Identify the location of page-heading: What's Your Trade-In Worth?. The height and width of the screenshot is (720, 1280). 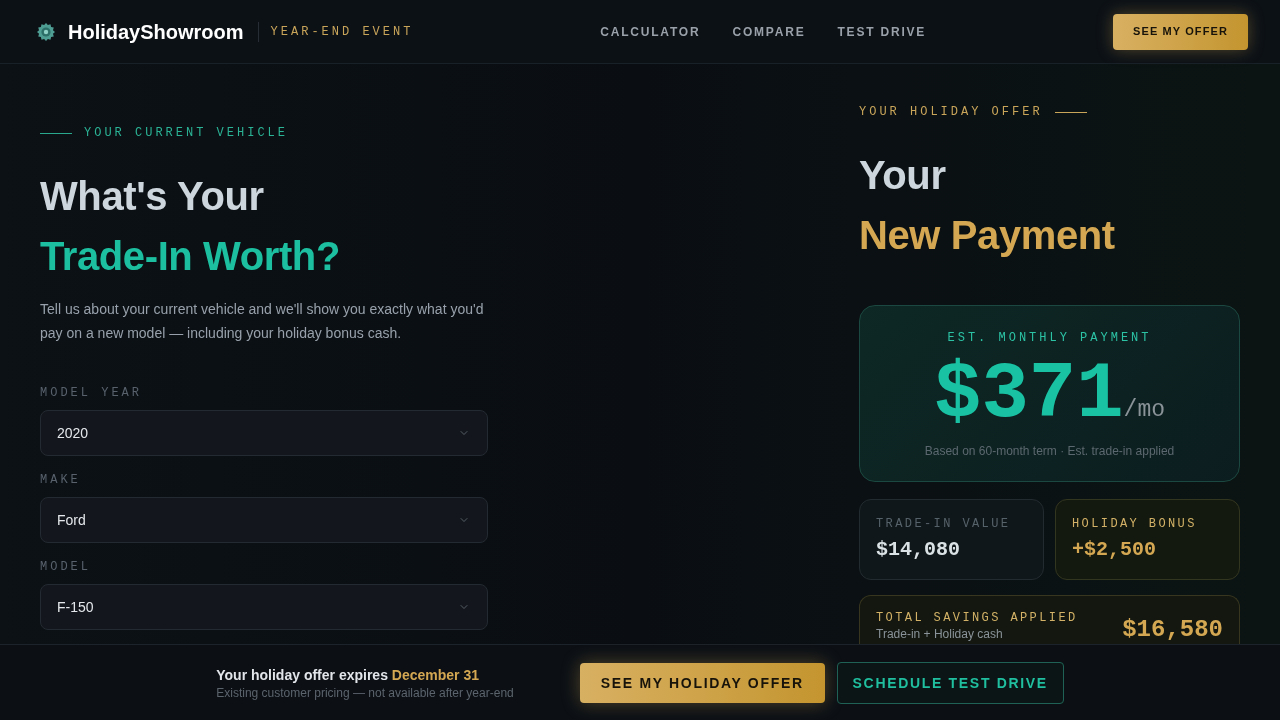
(190, 226).